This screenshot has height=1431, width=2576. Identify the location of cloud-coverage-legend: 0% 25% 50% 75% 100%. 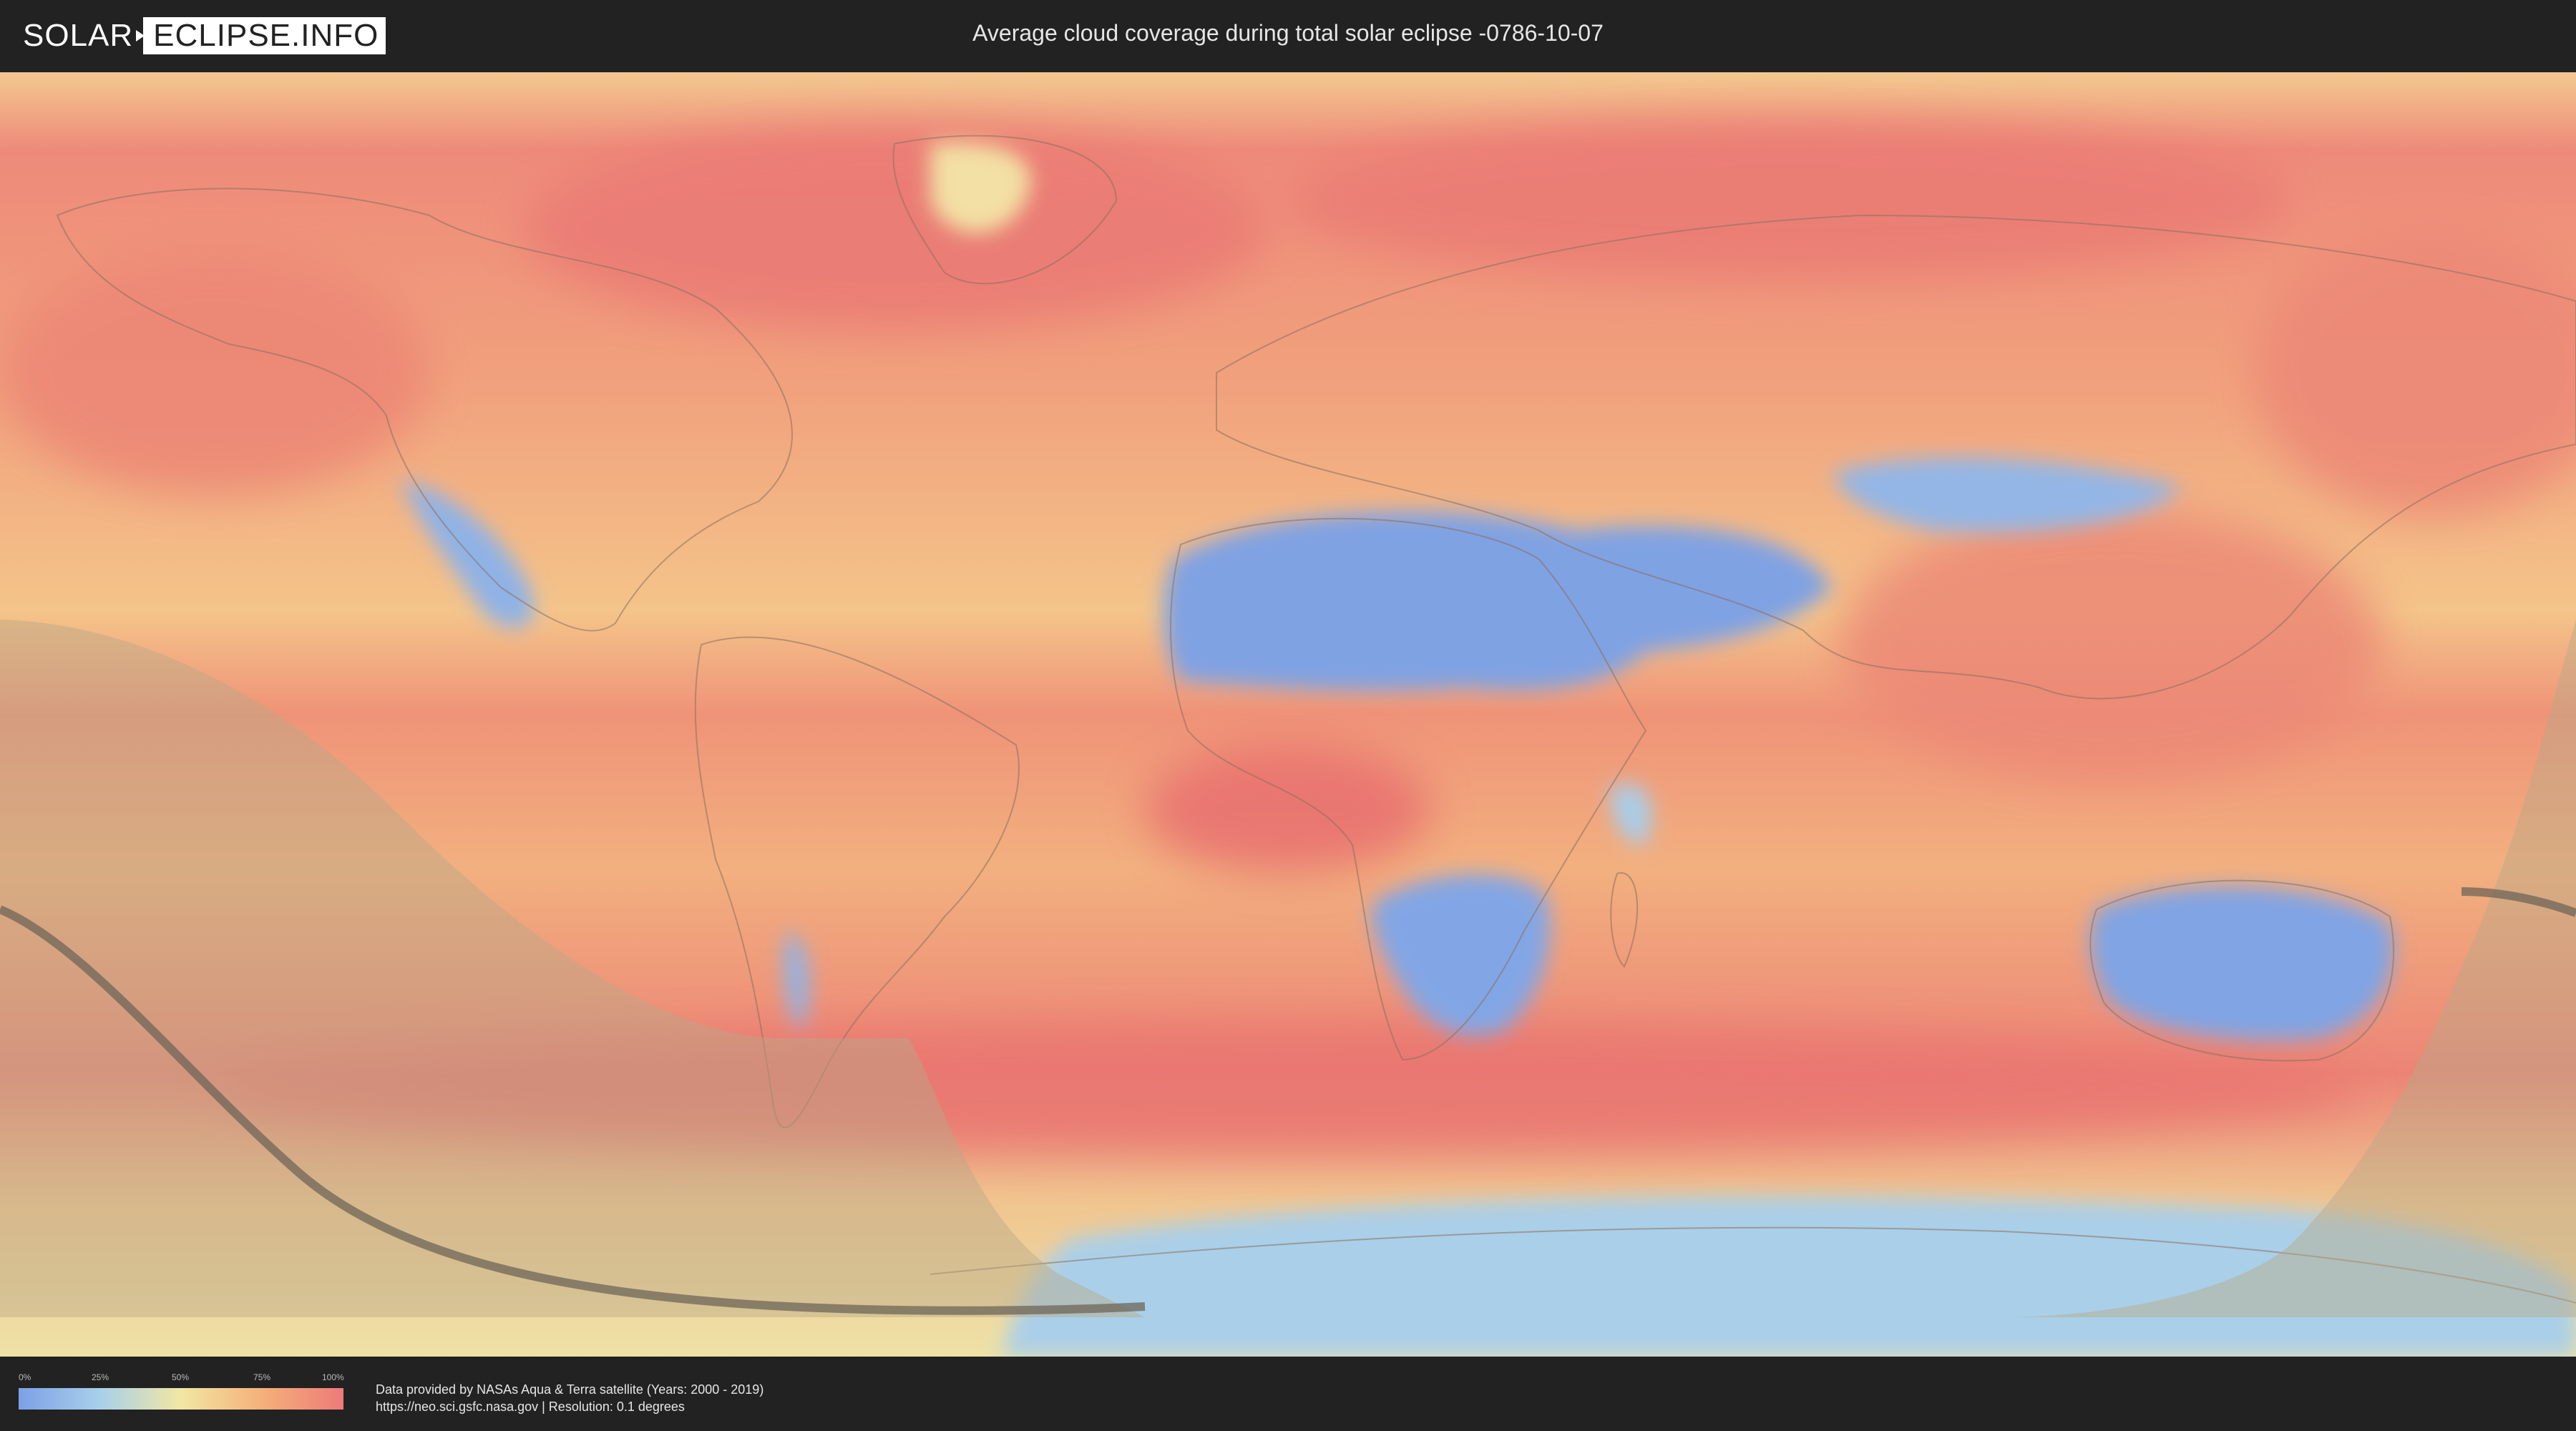
(181, 1393).